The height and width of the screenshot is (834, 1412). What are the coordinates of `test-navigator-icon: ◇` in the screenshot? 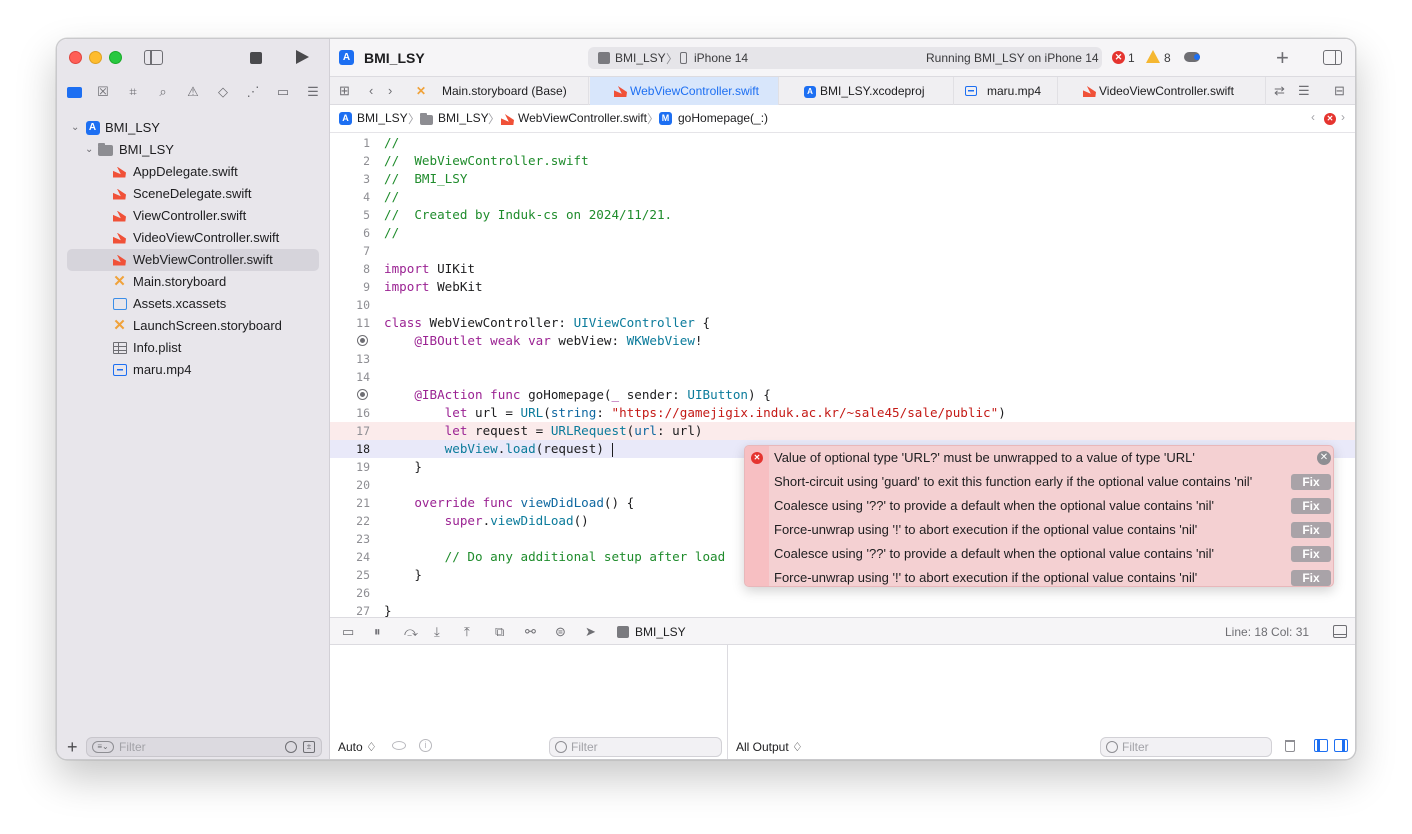 It's located at (223, 92).